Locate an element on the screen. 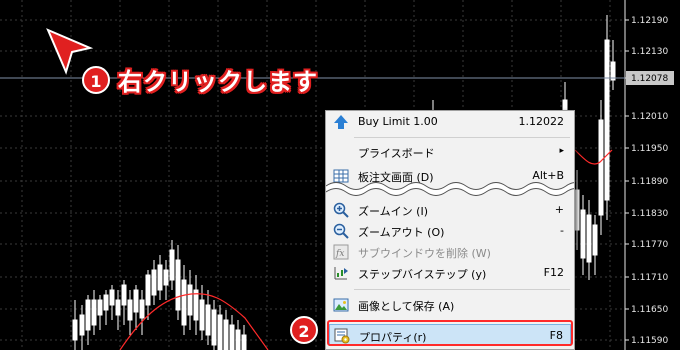 The height and width of the screenshot is (350, 680). menu-item-shortcut: 1.12022 is located at coordinates (541, 121).